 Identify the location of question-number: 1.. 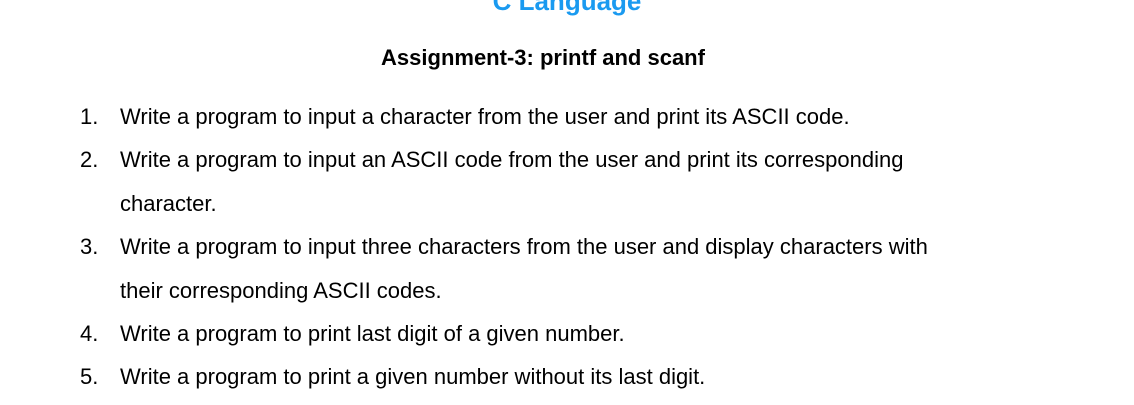
(89, 116).